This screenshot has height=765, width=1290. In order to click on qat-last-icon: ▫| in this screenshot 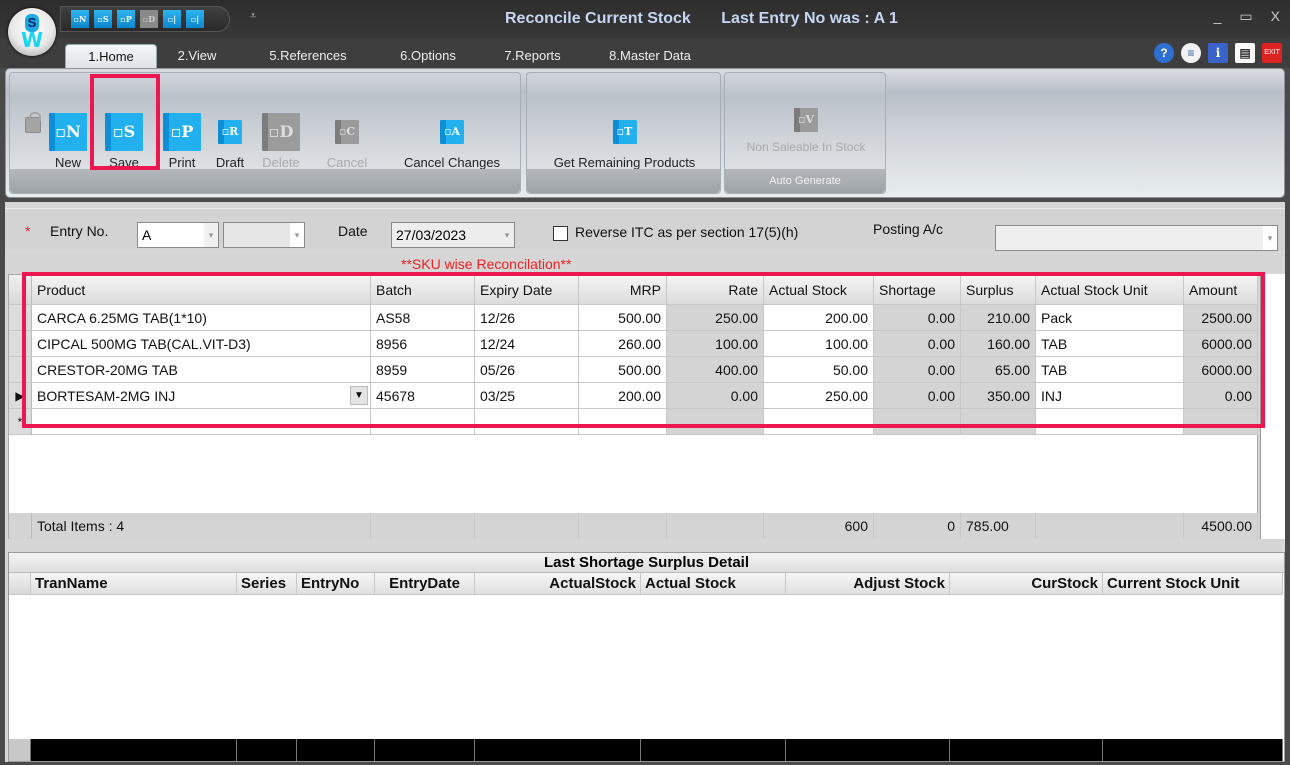, I will do `click(195, 19)`.